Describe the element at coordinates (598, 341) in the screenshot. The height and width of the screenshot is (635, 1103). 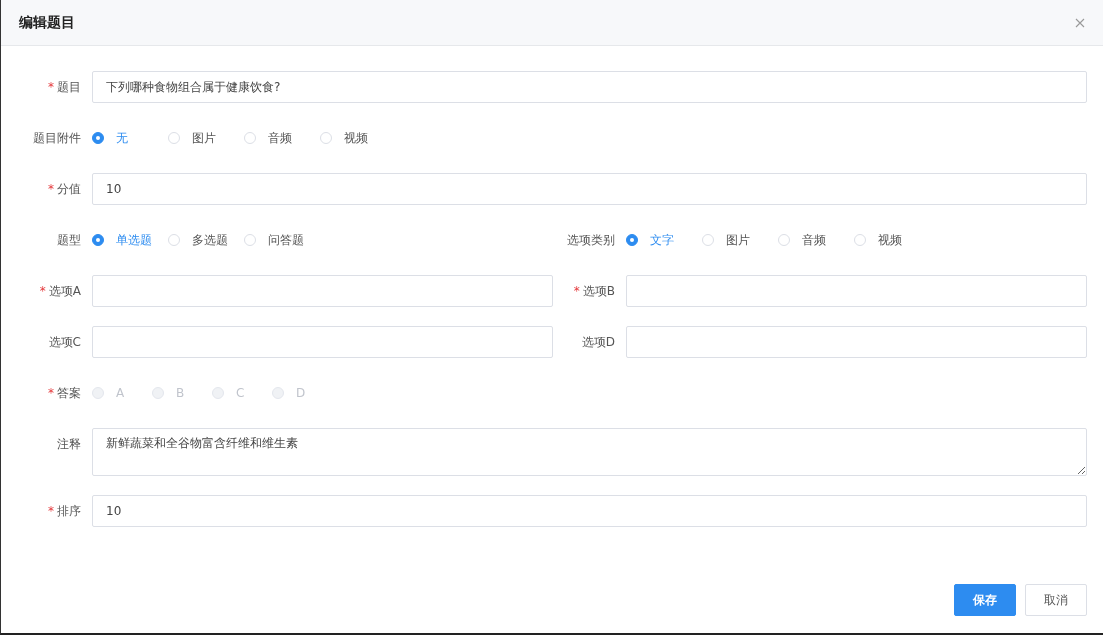
I see `field-label: 选项D` at that location.